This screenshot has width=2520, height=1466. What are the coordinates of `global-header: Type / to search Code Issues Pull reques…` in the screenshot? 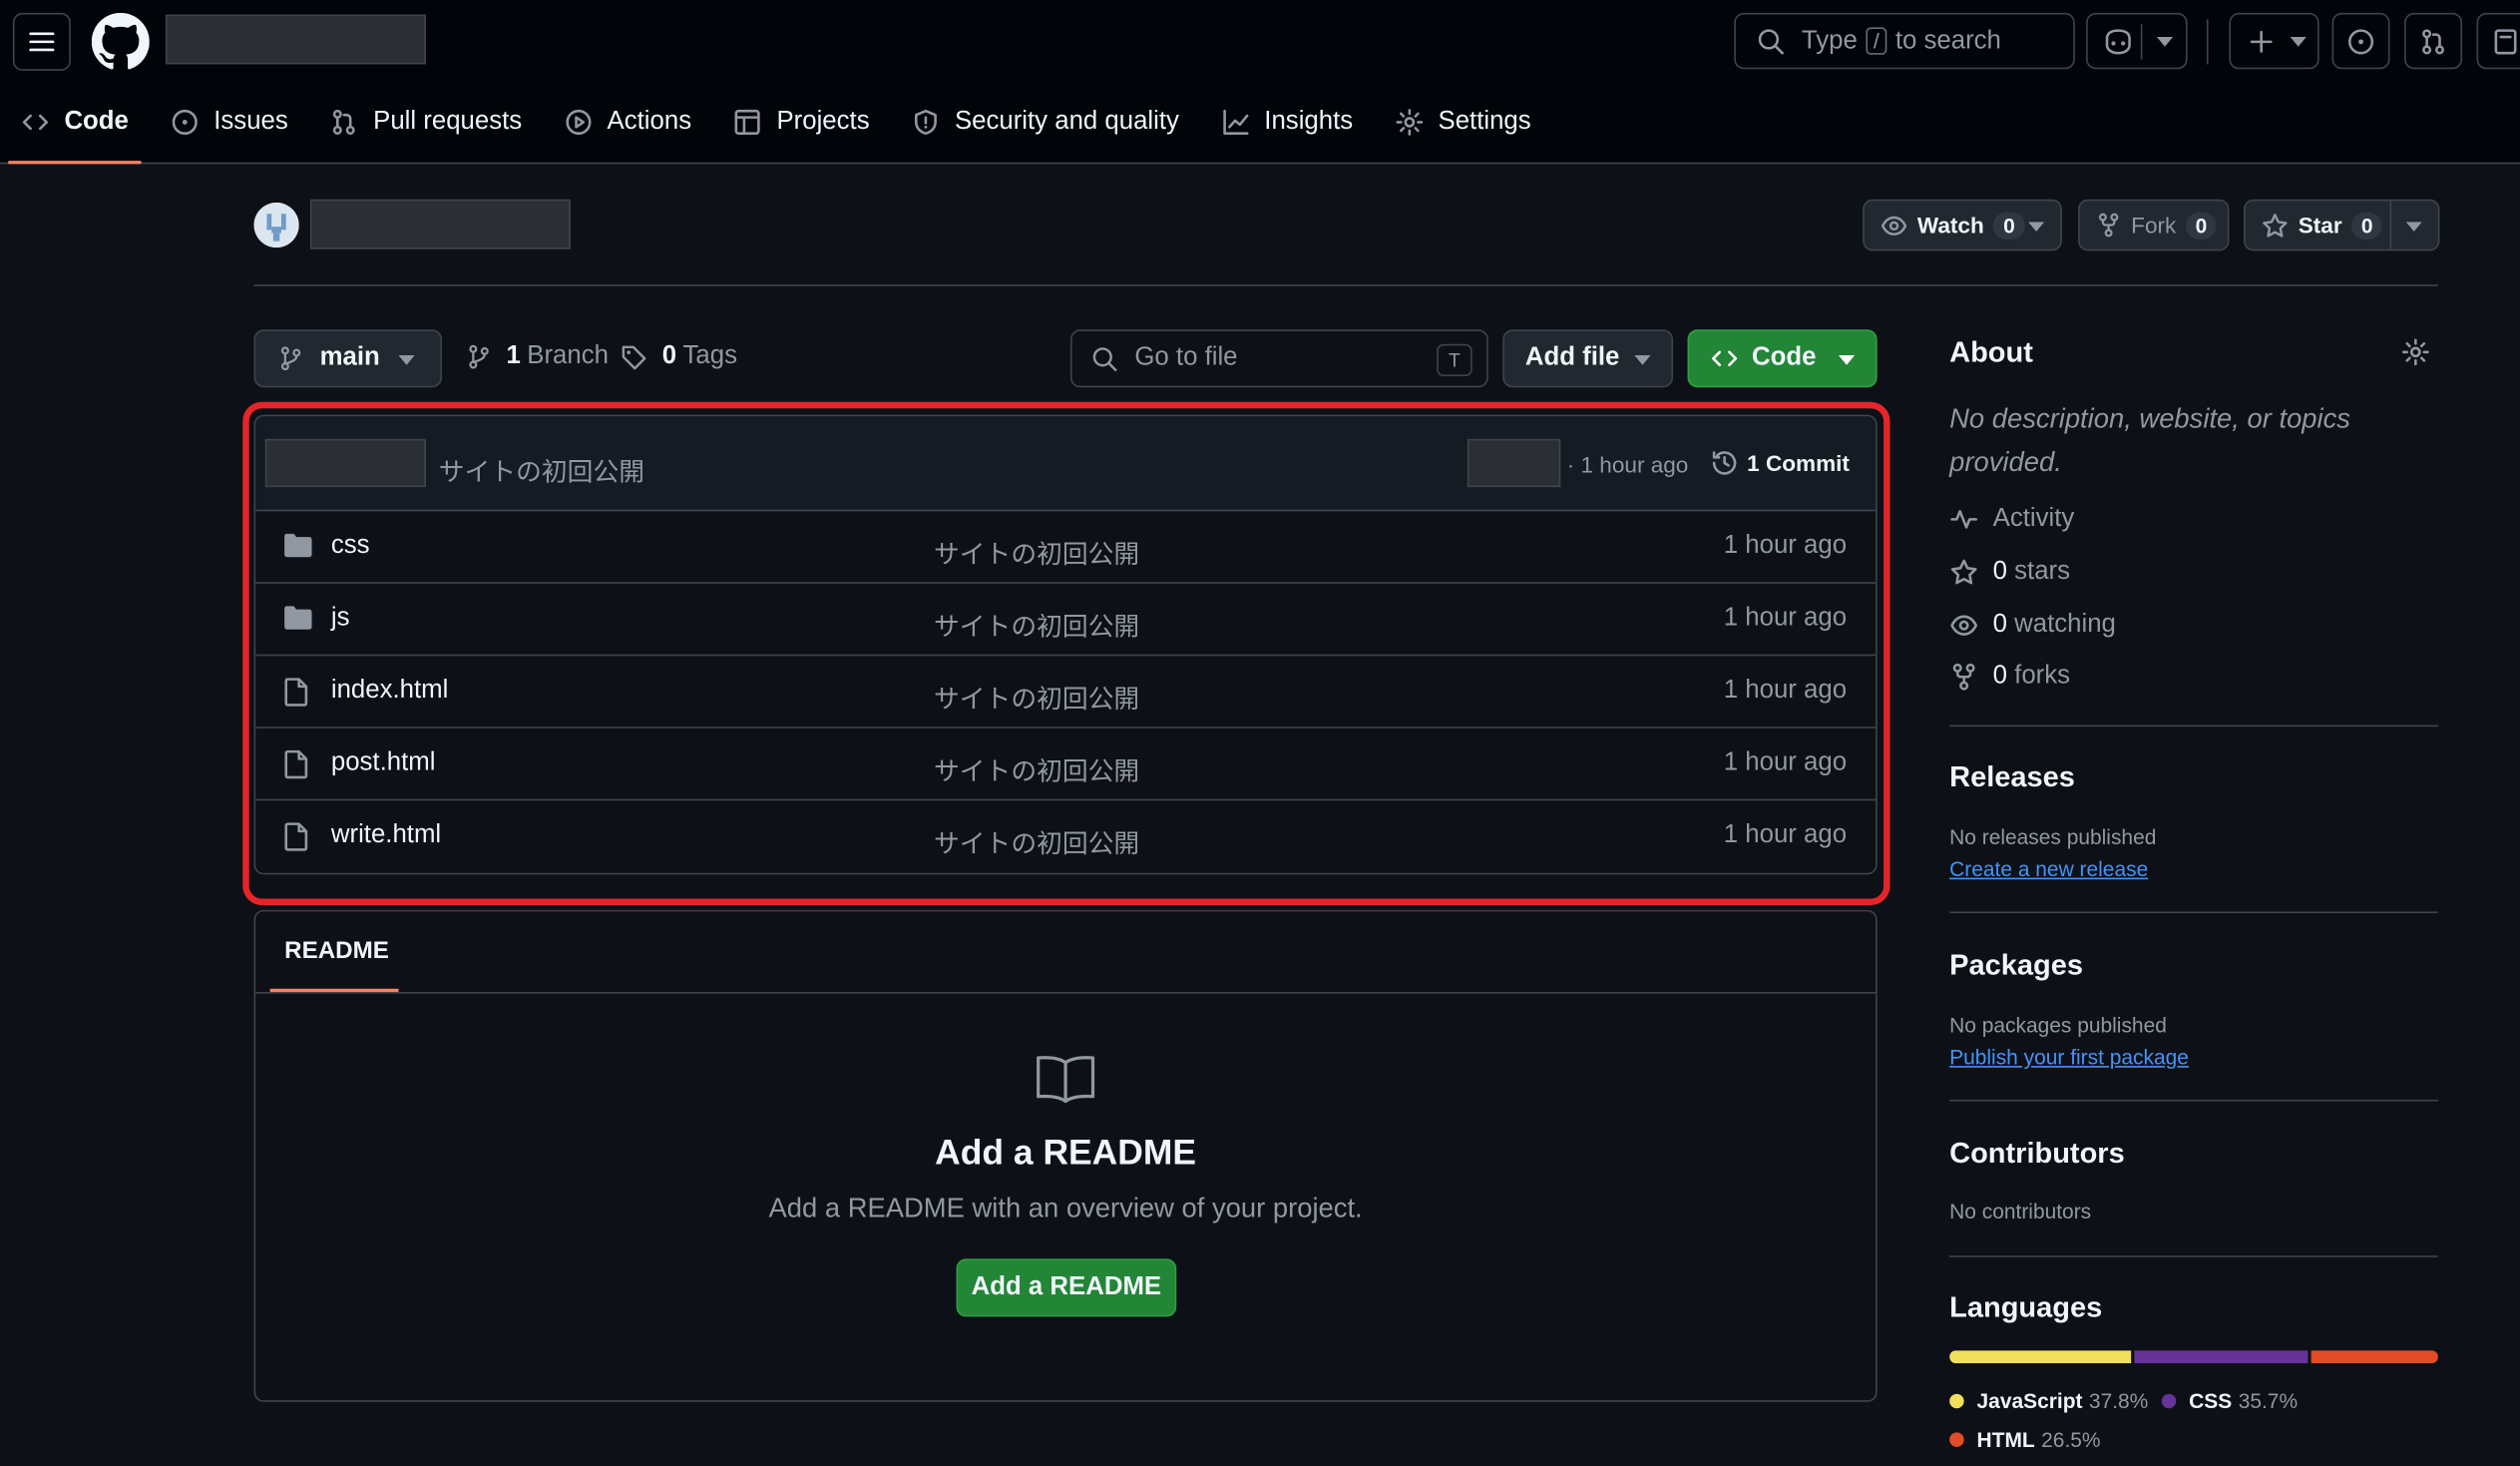 It's located at (1260, 82).